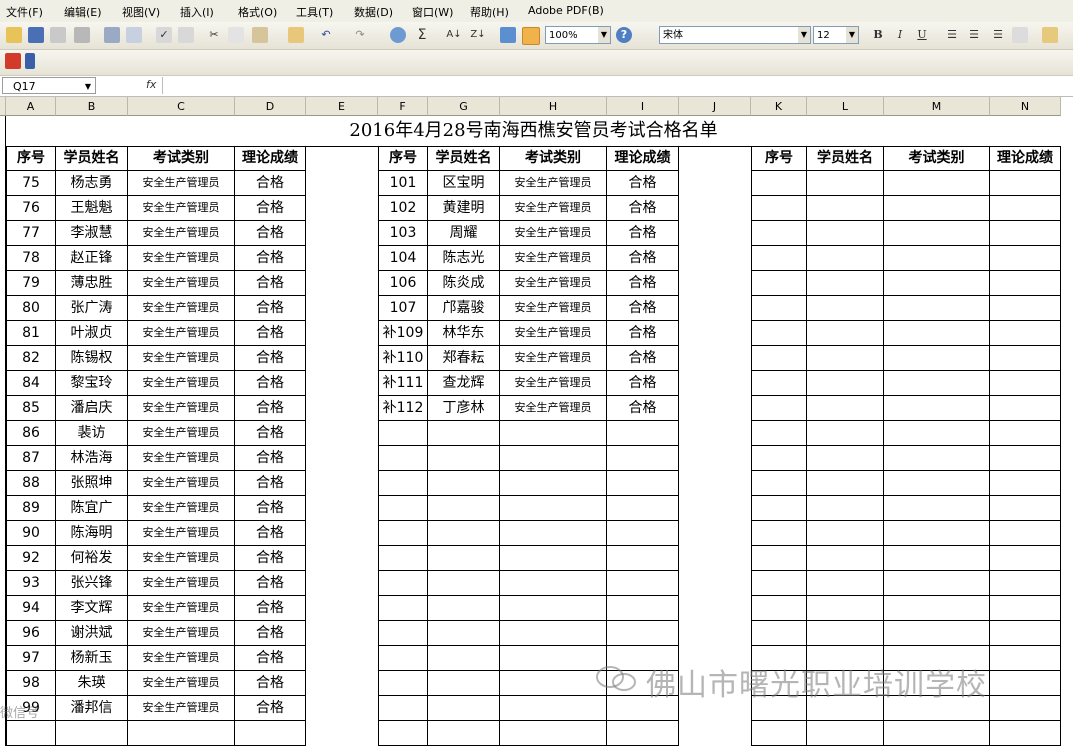 This screenshot has width=1073, height=746. What do you see at coordinates (464, 308) in the screenshot?
I see `table-cell: 邝嘉骏` at bounding box center [464, 308].